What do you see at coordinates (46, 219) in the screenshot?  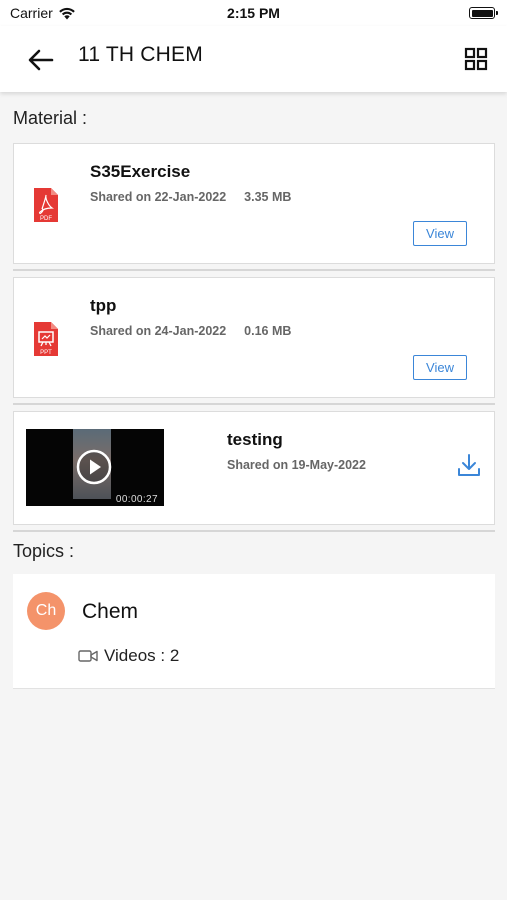 I see `pdf-type-text: PDF` at bounding box center [46, 219].